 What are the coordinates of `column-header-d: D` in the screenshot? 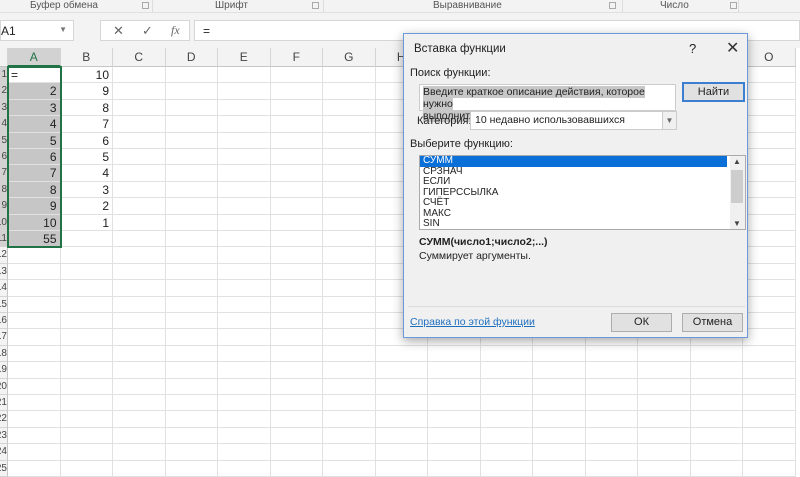 It's located at (191, 57).